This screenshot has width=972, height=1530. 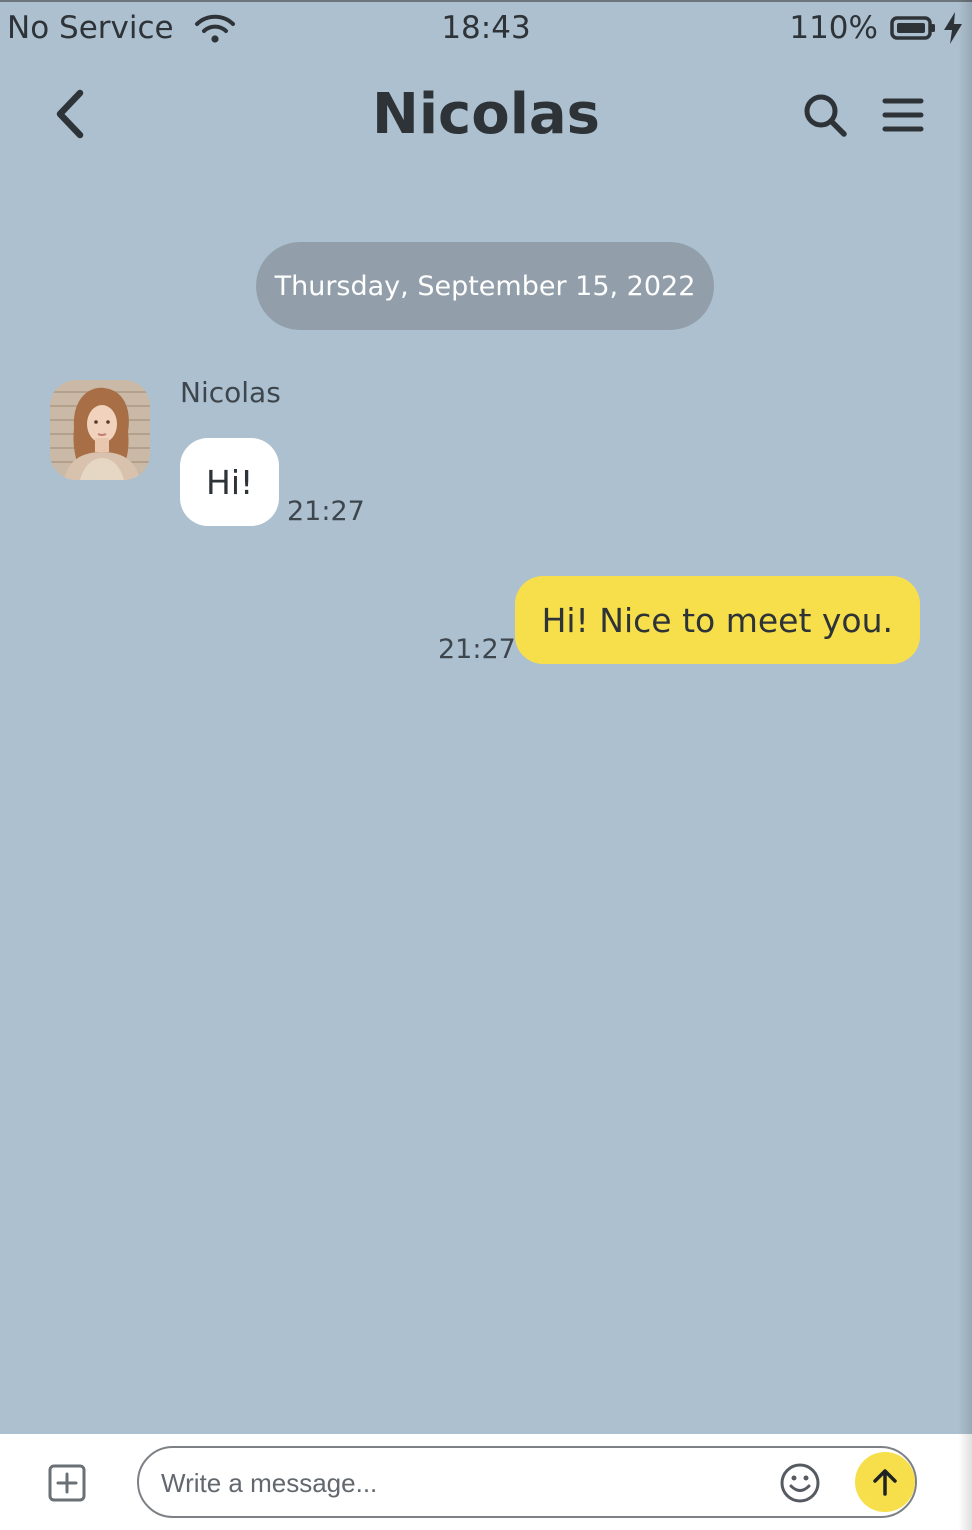 I want to click on status-bar: No Service 18:43 110%, so click(x=486, y=30).